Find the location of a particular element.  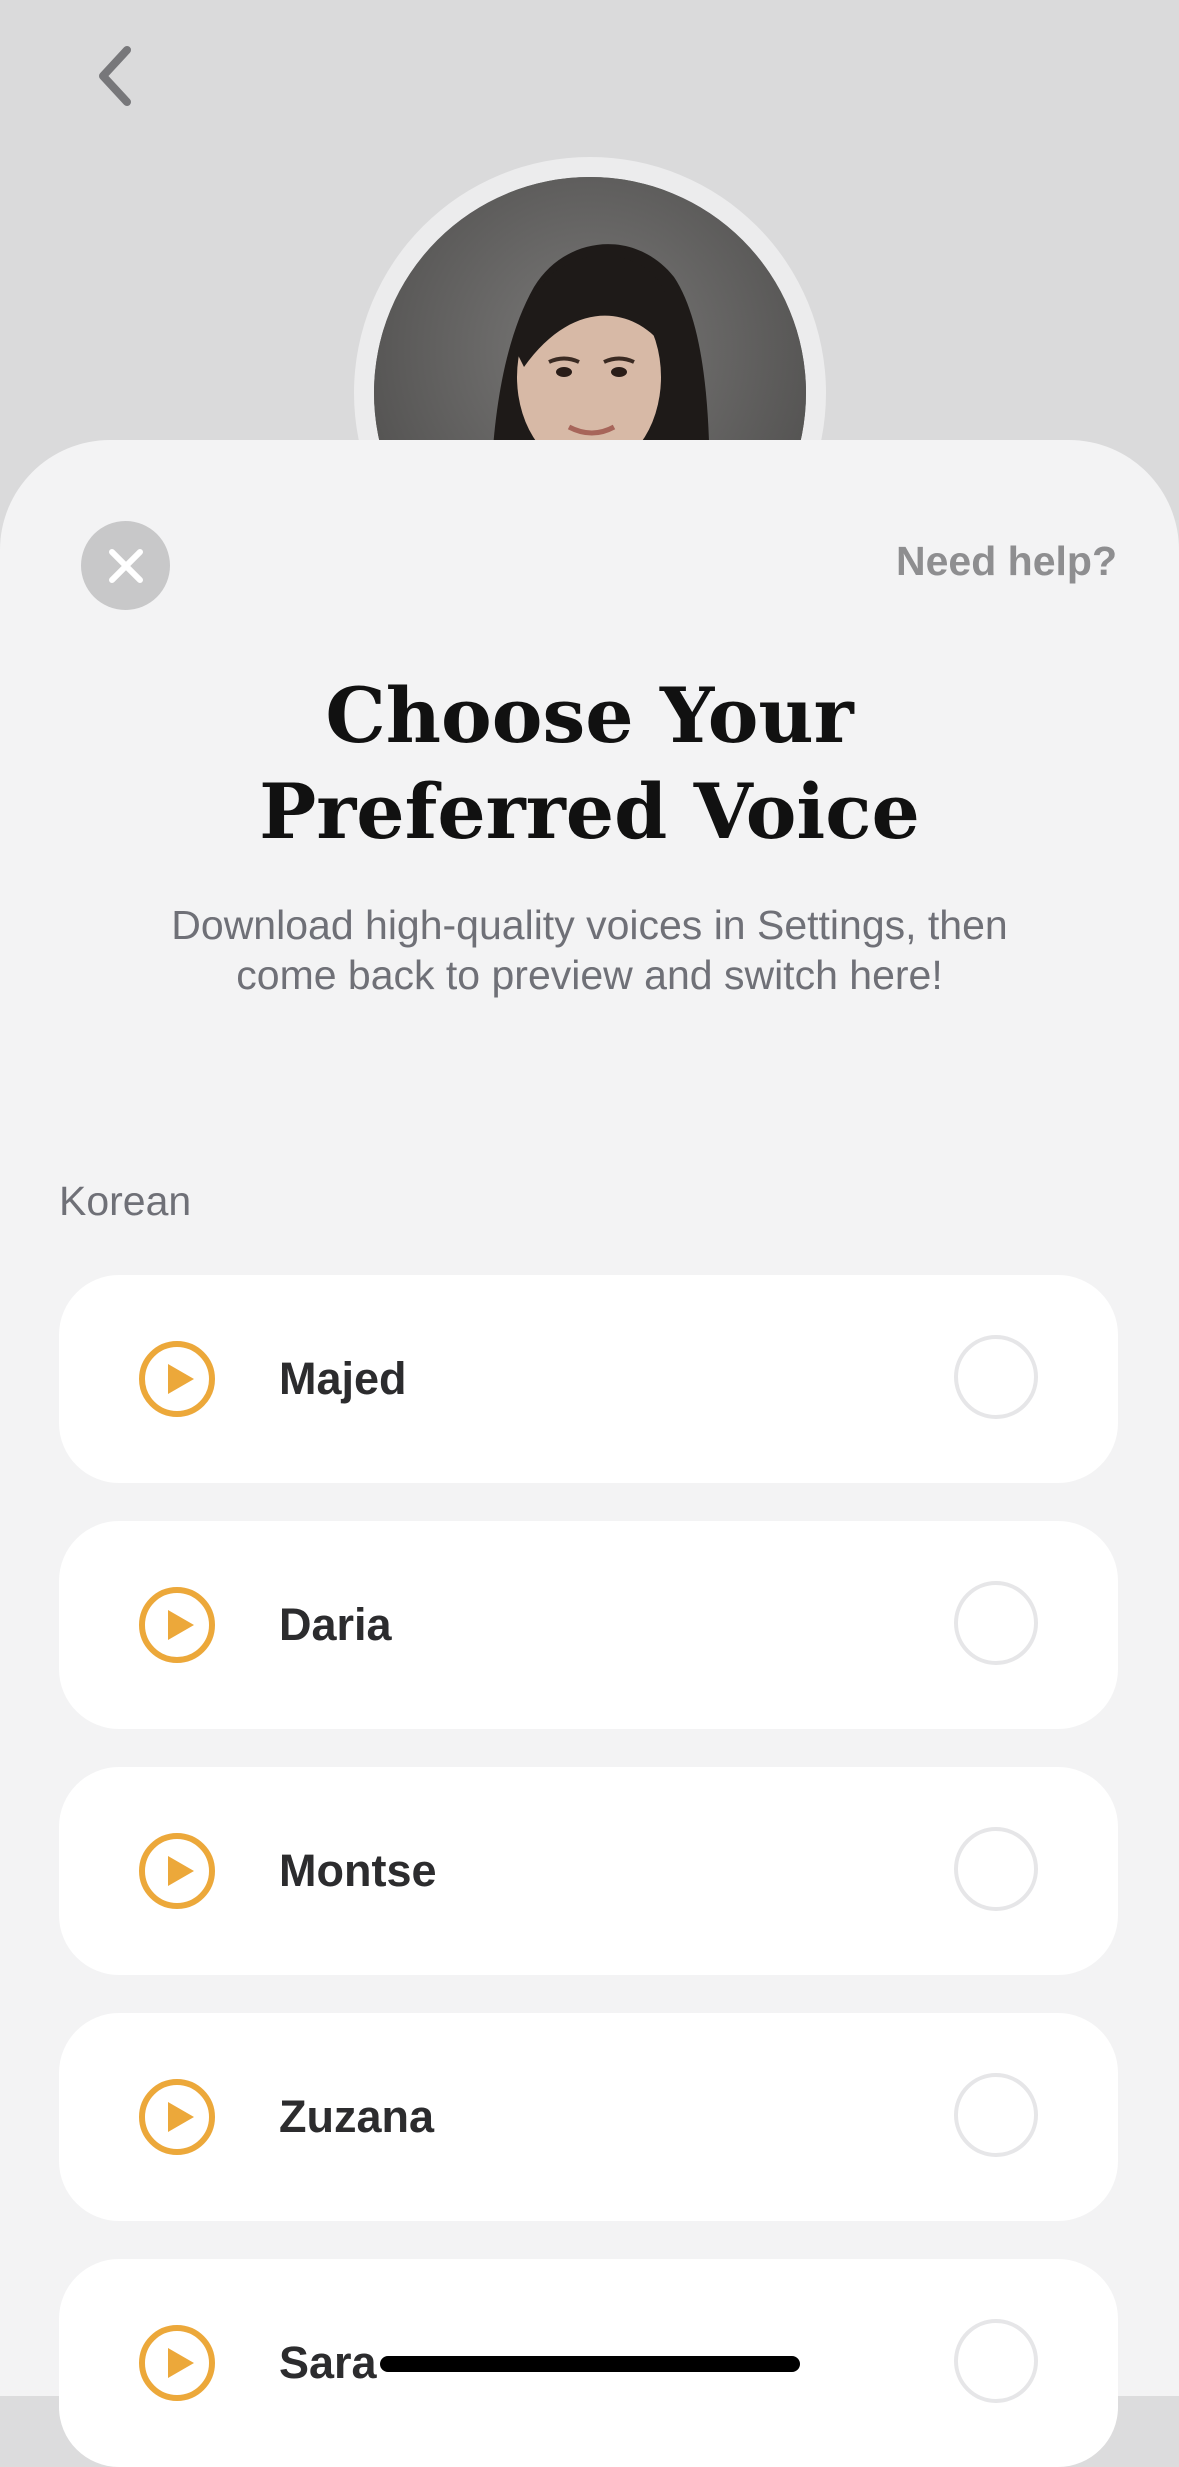

voice-name: Montse is located at coordinates (358, 1870).